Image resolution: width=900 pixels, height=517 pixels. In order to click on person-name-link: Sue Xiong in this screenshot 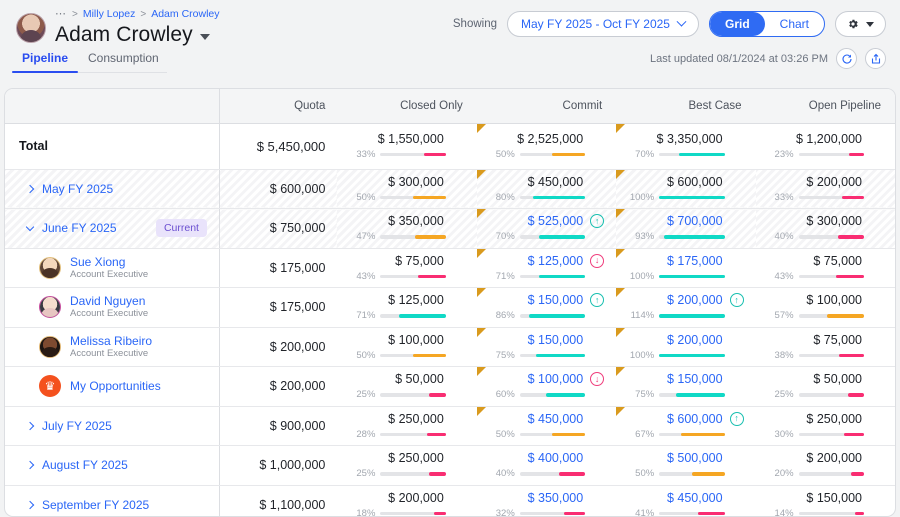, I will do `click(109, 262)`.